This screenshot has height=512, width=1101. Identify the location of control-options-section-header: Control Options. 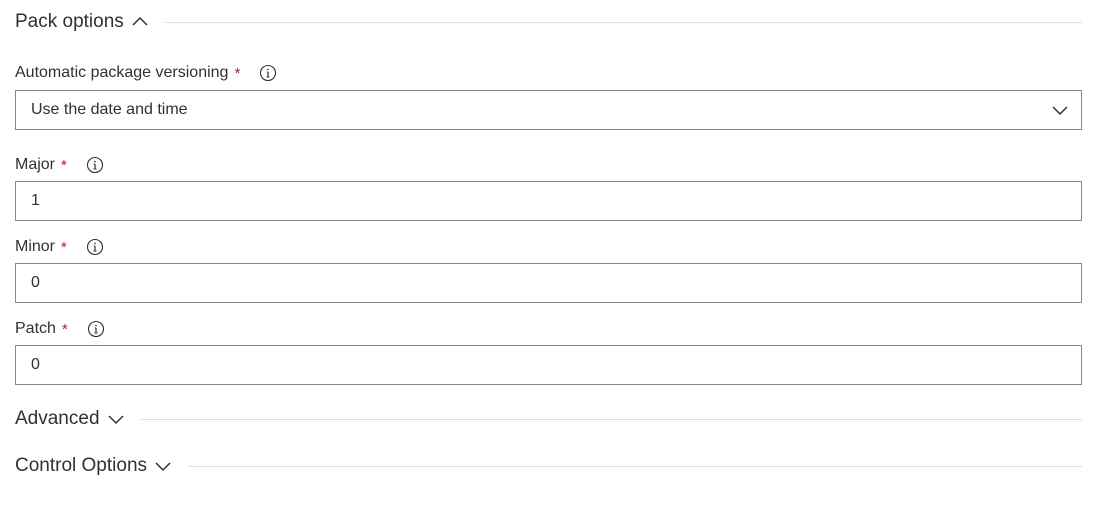
(548, 466).